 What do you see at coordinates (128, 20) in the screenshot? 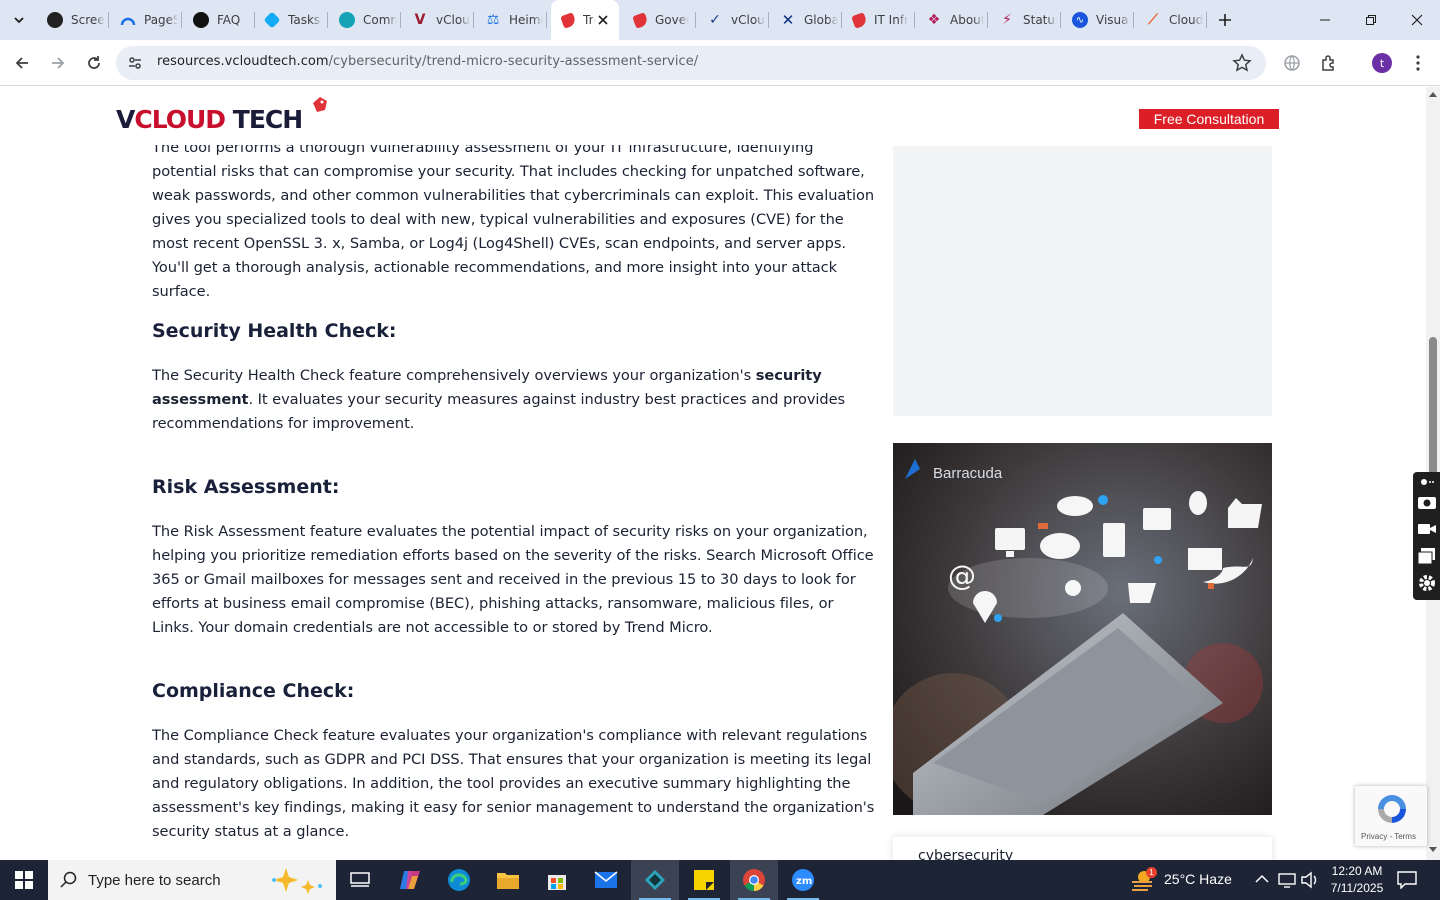
I see `pagespeed-icon` at bounding box center [128, 20].